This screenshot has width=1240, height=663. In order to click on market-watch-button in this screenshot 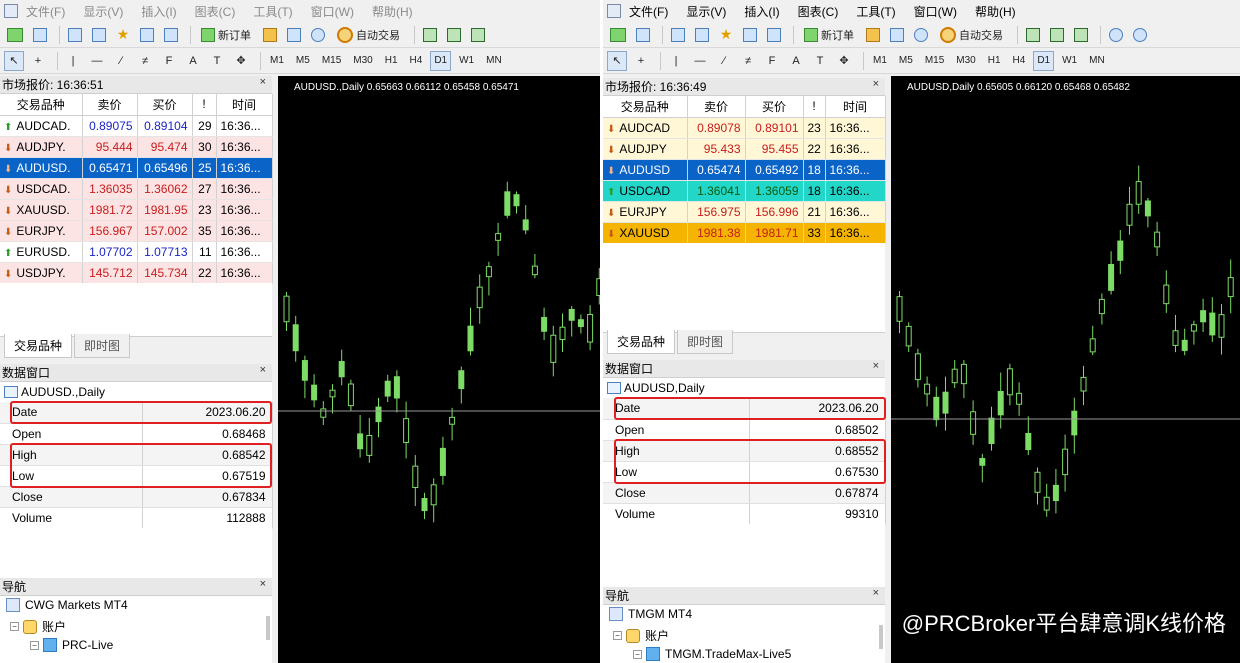, I will do `click(75, 35)`.